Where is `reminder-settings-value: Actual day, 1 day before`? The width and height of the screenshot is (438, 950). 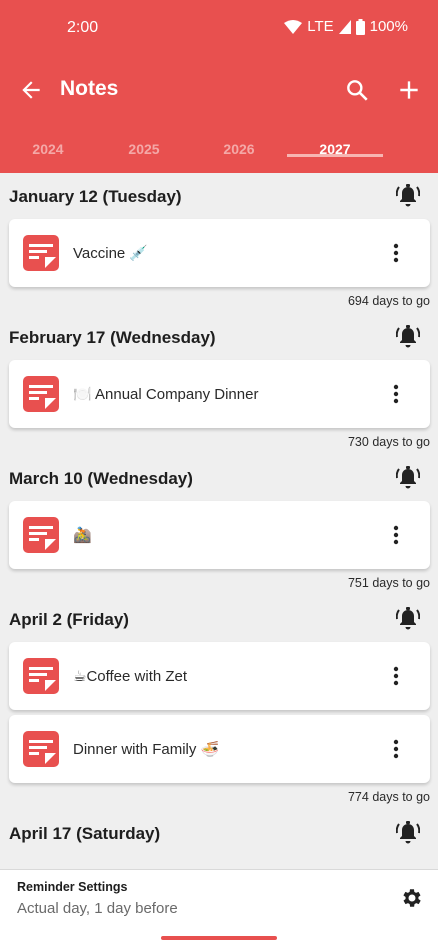 reminder-settings-value: Actual day, 1 day before is located at coordinates (97, 908).